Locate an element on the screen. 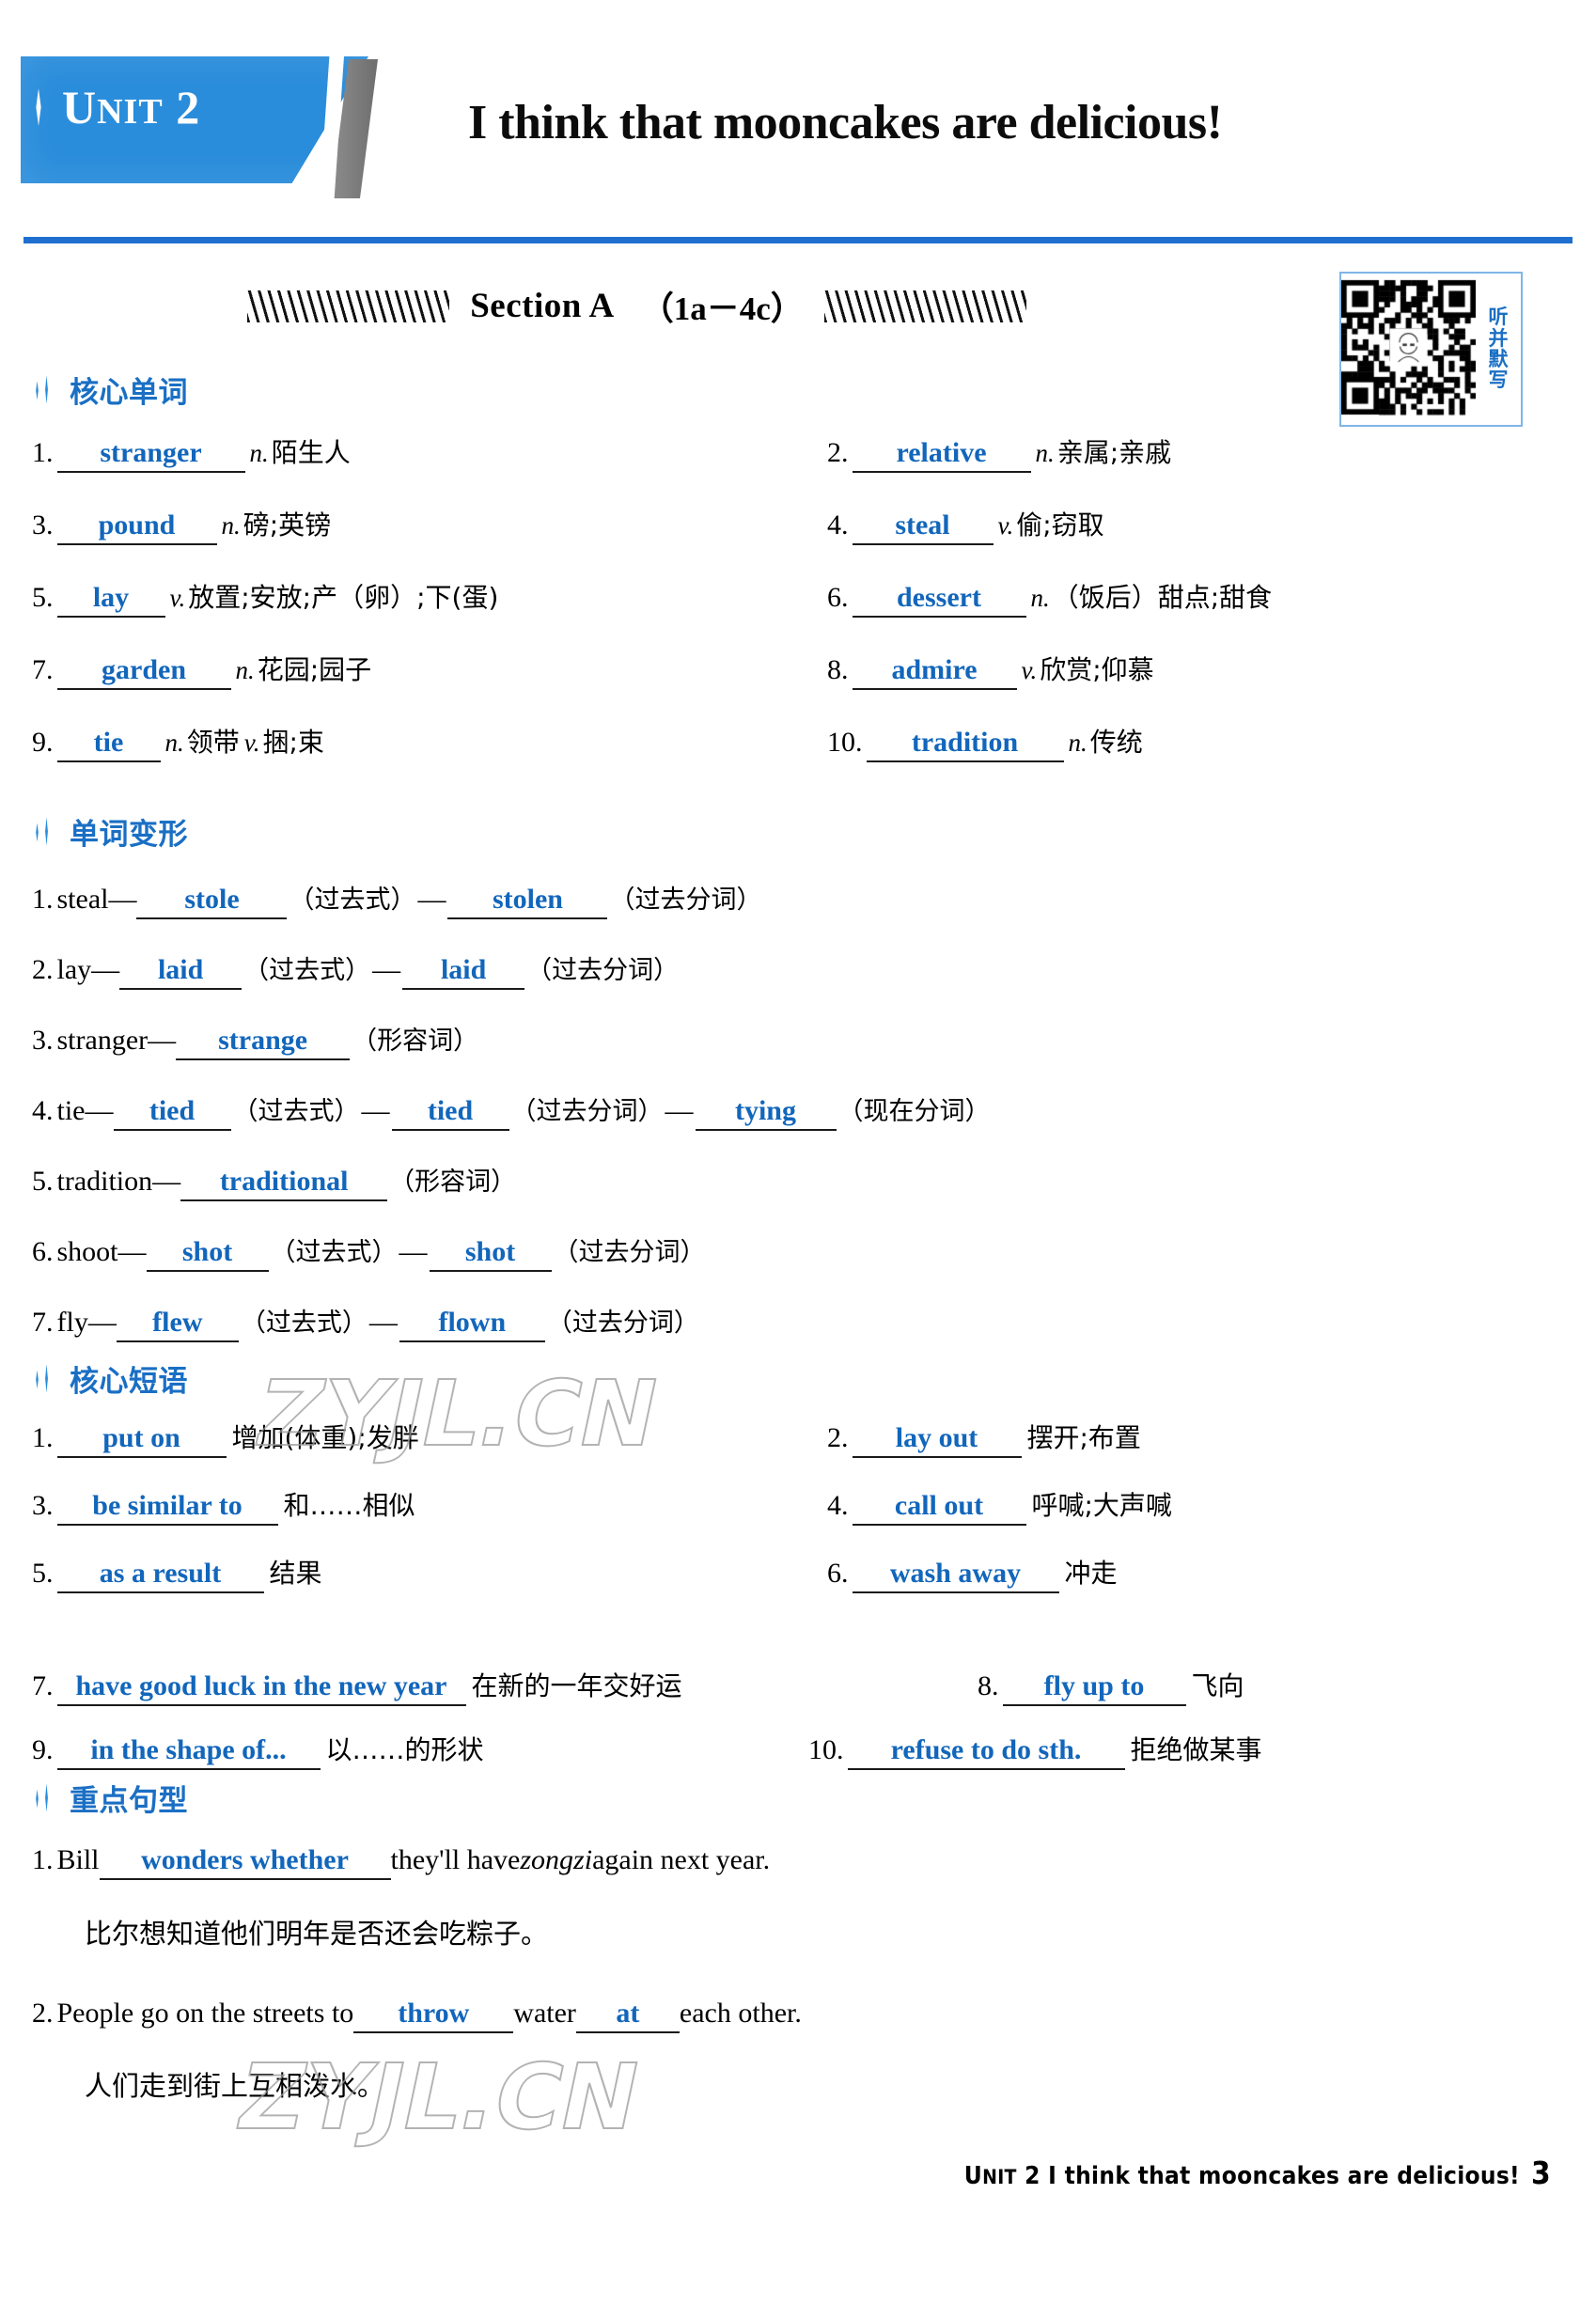 The image size is (1596, 2304). chinese-meaning: 捆;束 is located at coordinates (293, 742).